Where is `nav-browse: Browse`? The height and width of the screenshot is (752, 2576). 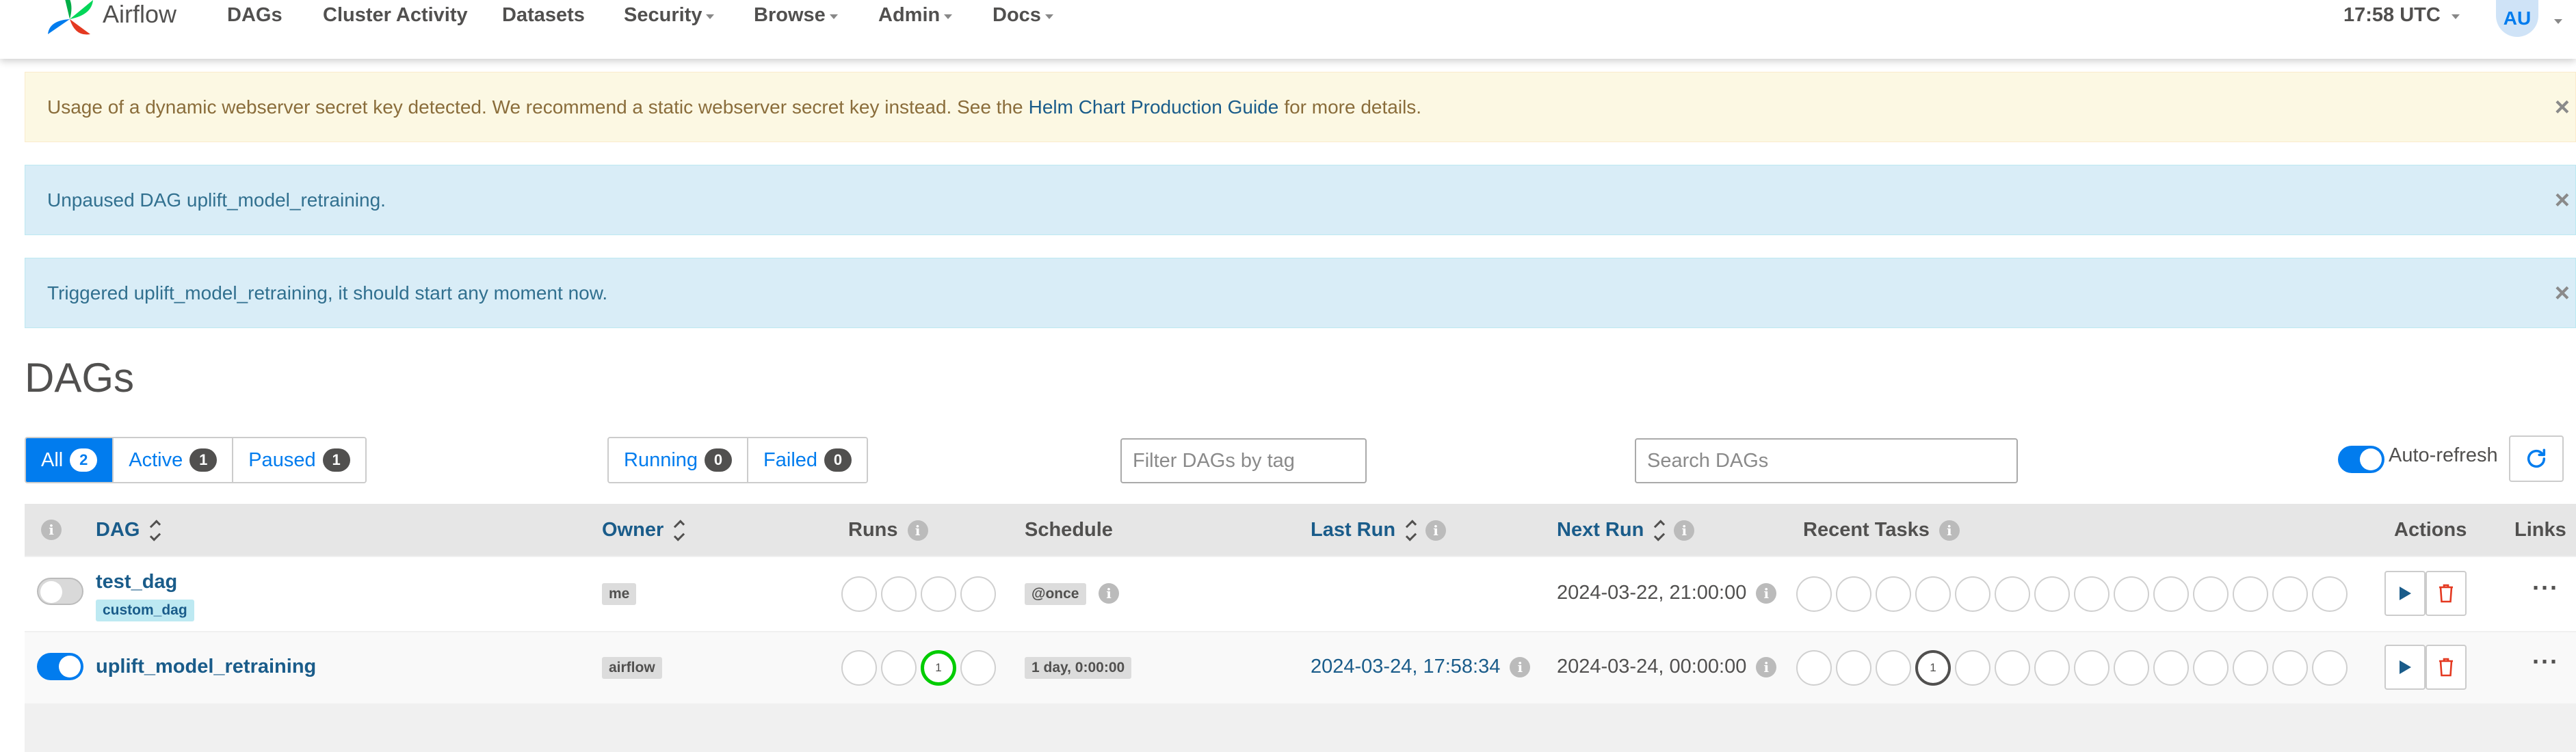 nav-browse: Browse is located at coordinates (796, 16).